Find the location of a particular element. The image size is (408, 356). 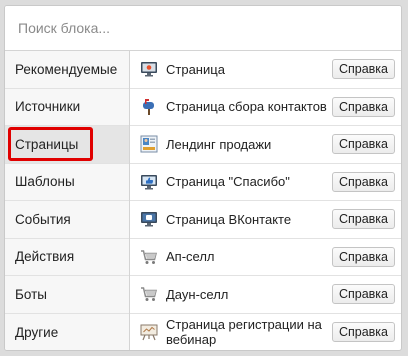

category-label: Источники is located at coordinates (48, 107).